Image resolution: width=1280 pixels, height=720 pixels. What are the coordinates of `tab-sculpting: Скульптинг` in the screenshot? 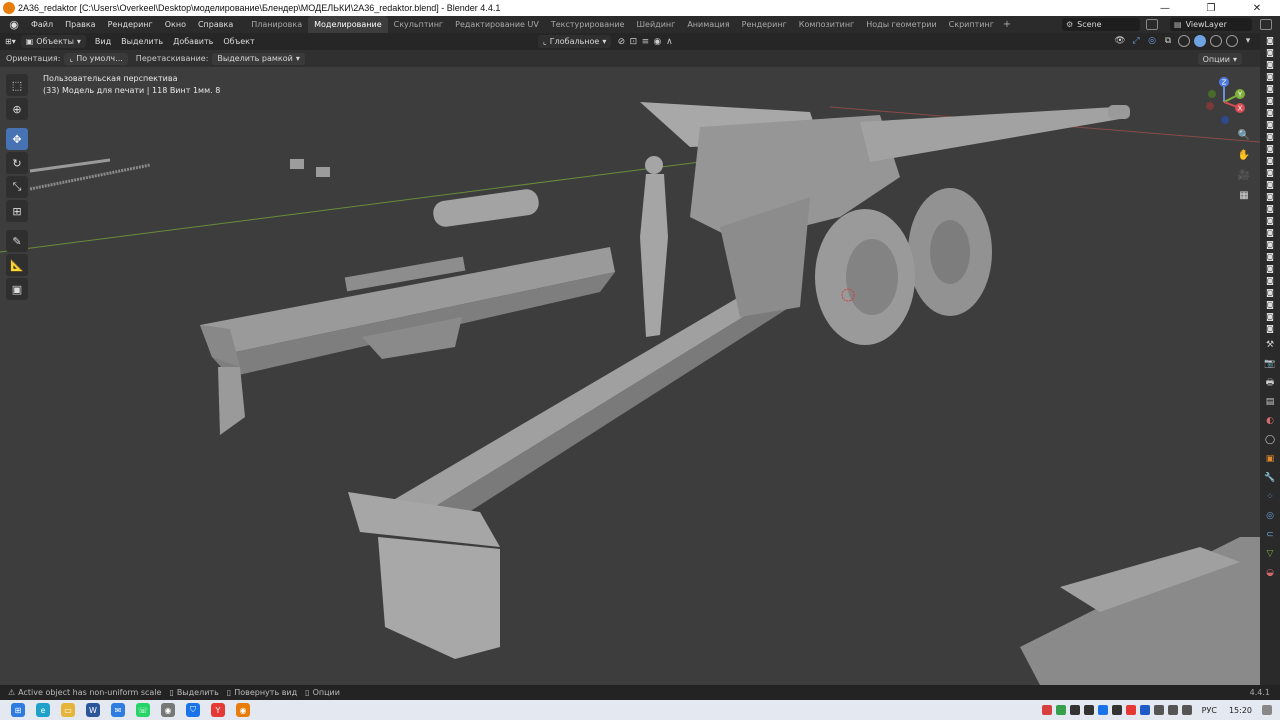 It's located at (419, 24).